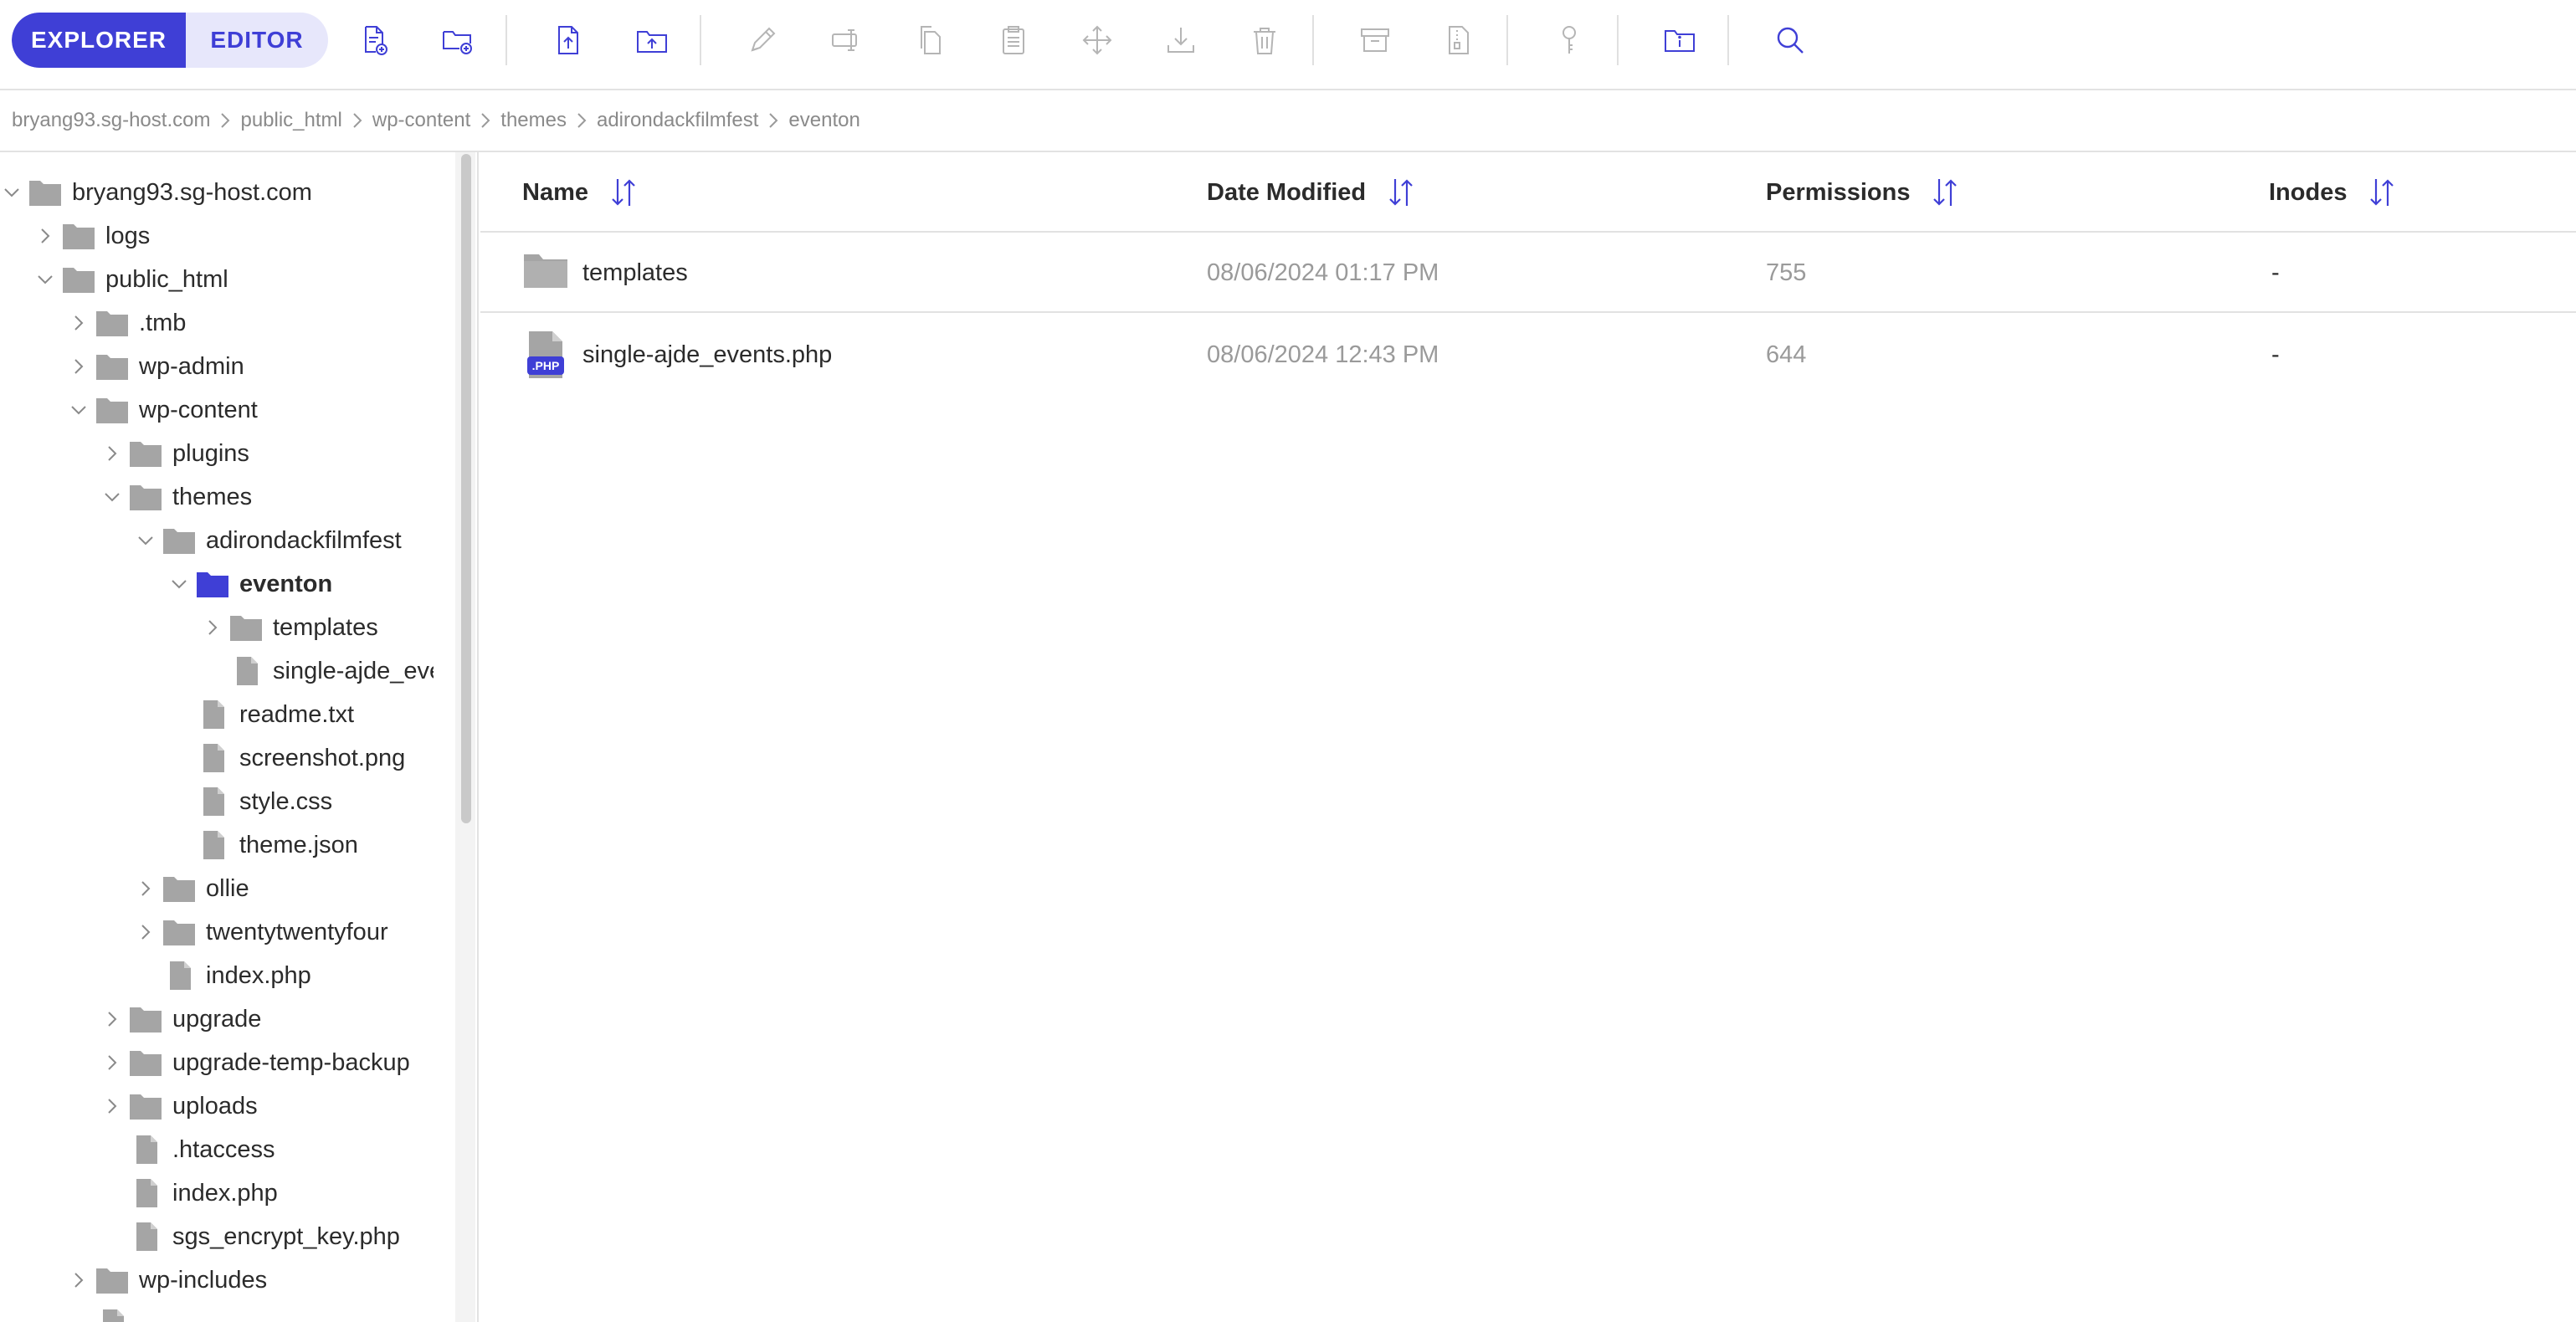 The image size is (2576, 1322). Describe the element at coordinates (291, 1062) in the screenshot. I see `tree-item-label: upgrade-temp-backup` at that location.